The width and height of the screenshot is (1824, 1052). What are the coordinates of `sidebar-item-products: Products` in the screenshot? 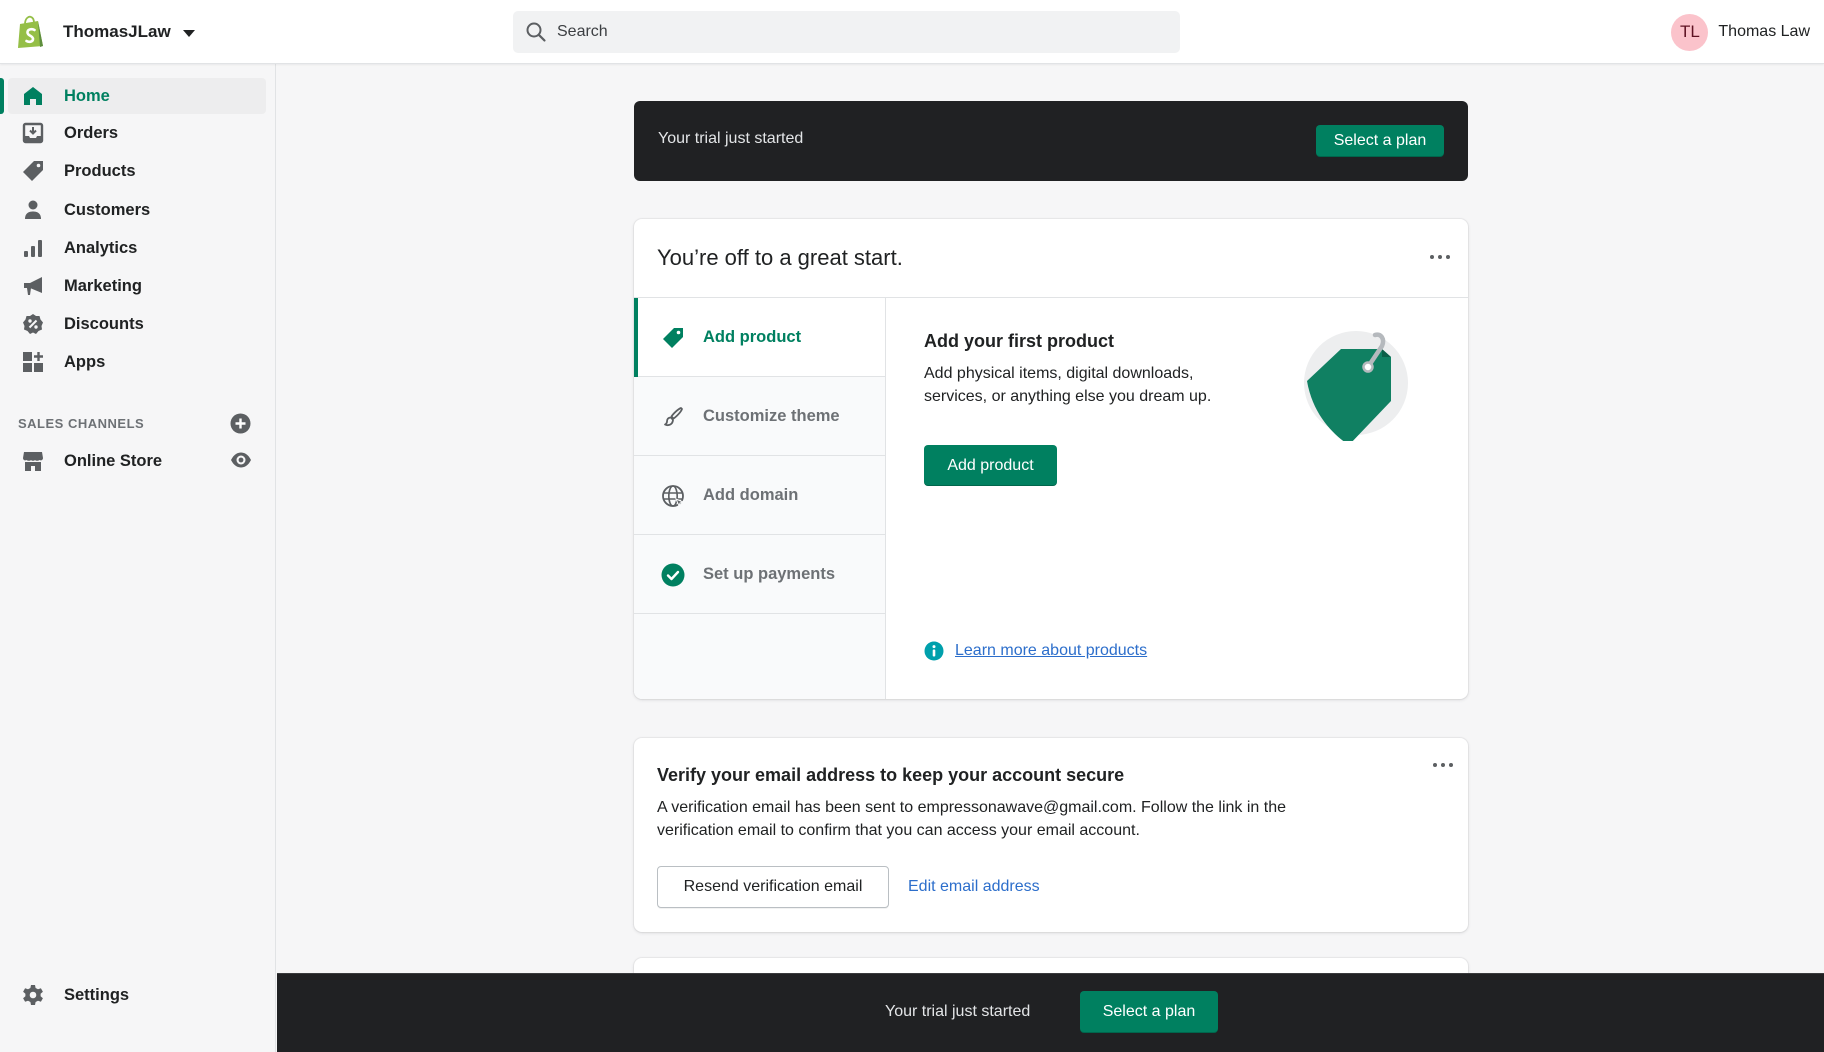 It's located at (137, 171).